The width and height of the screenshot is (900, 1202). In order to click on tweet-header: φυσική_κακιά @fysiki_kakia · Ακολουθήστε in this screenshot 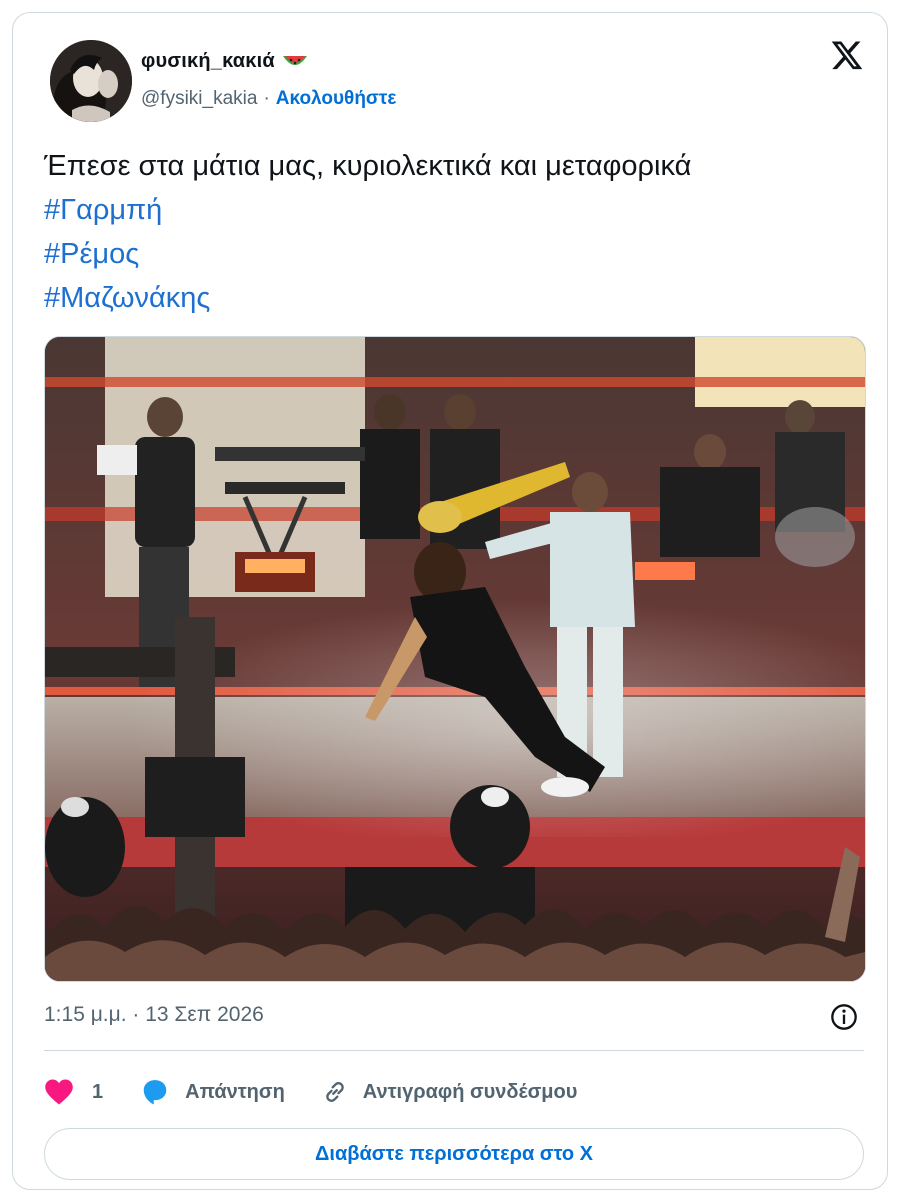, I will do `click(440, 80)`.